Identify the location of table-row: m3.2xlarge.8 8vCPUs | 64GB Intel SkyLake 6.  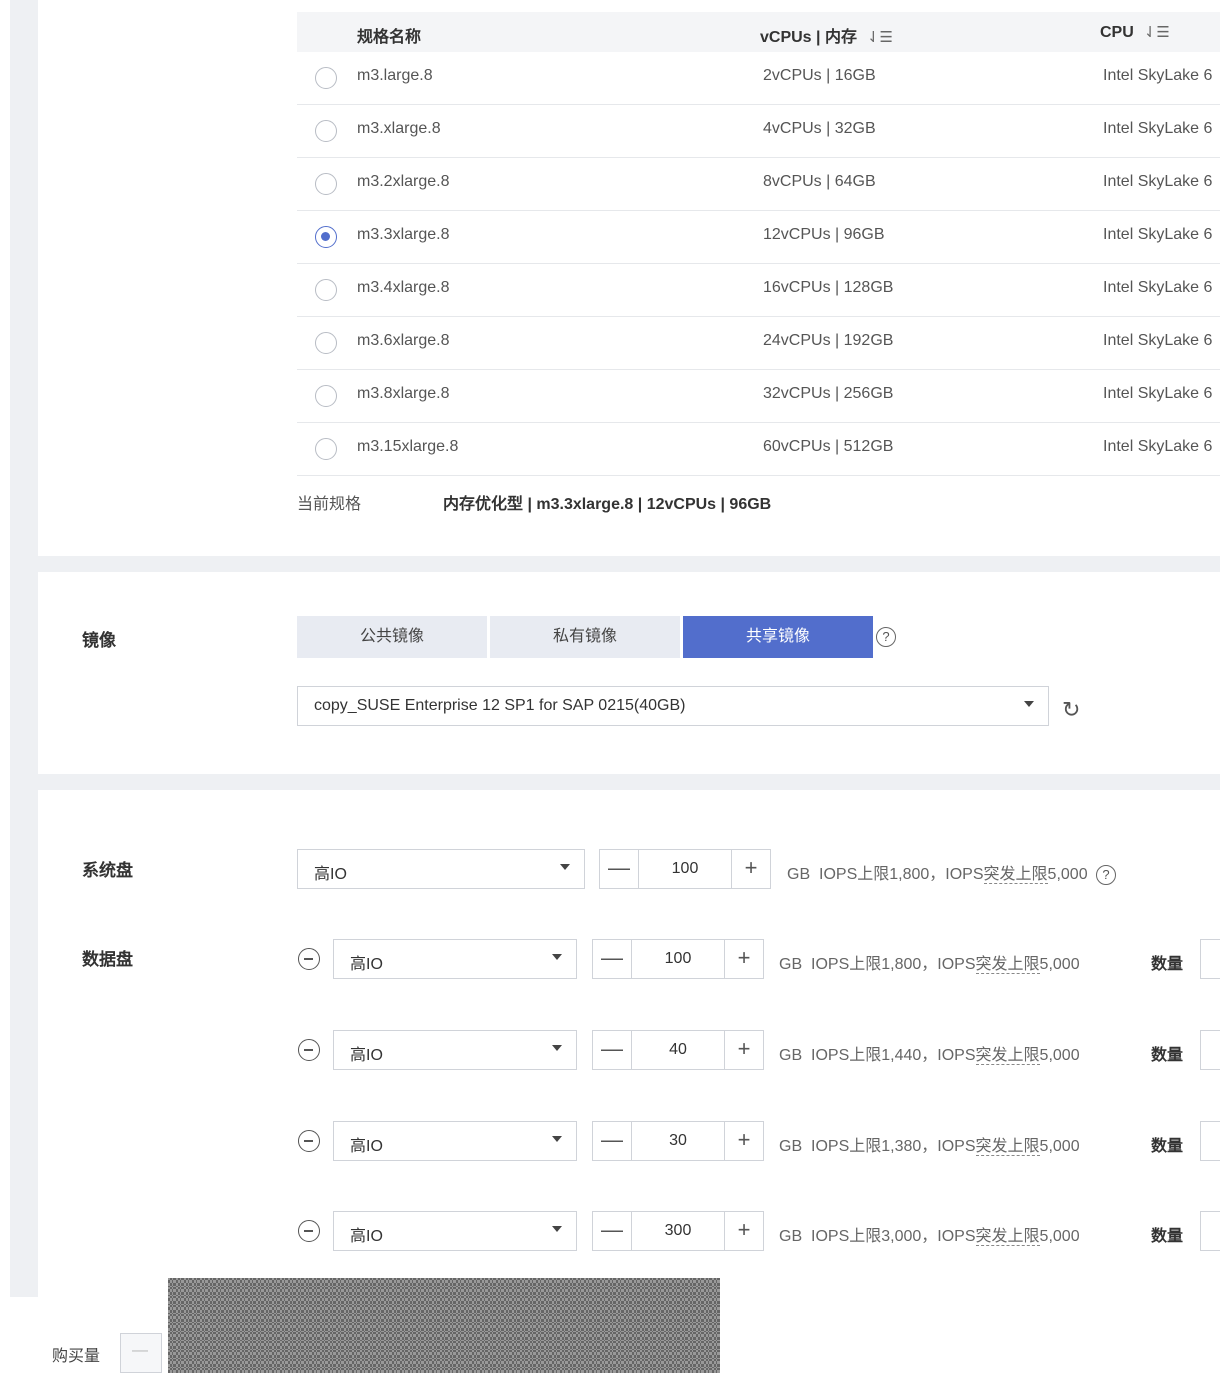
(758, 184).